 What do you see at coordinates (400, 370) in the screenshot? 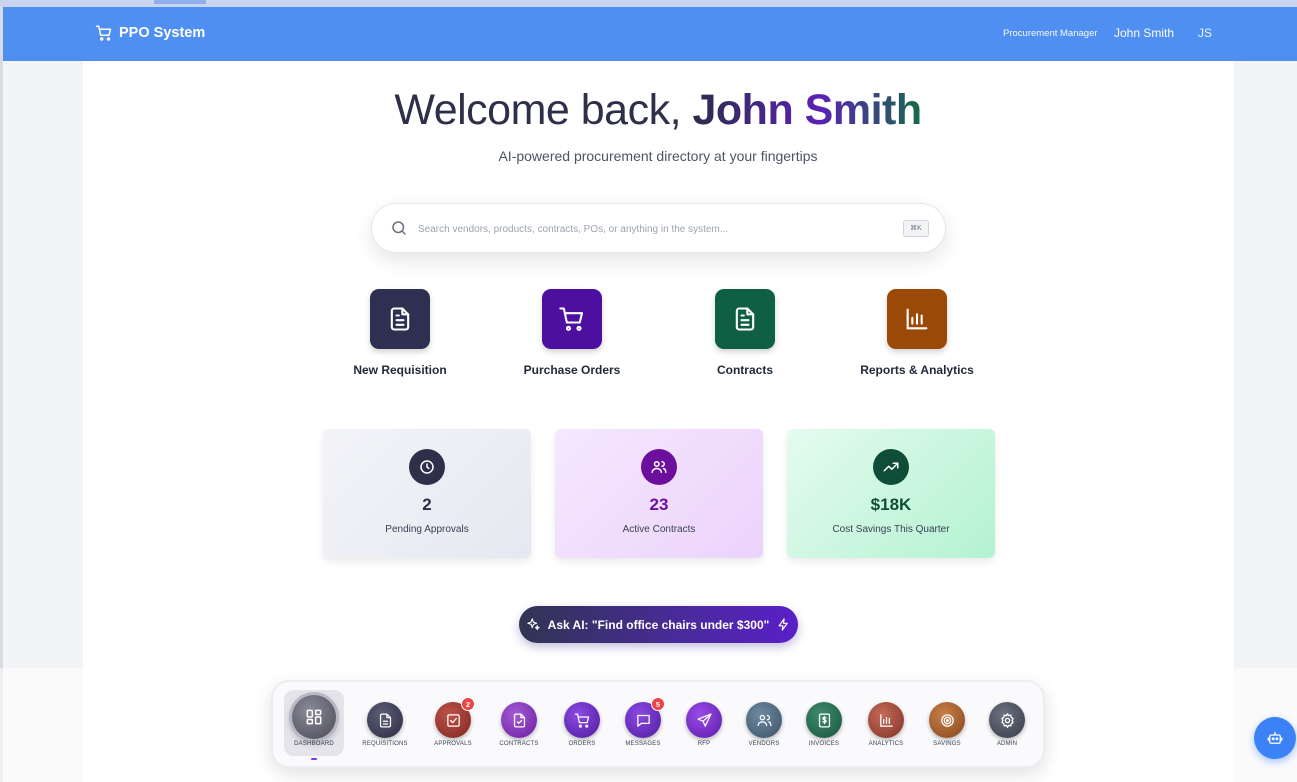
I see `quick-action-label: New Requisition` at bounding box center [400, 370].